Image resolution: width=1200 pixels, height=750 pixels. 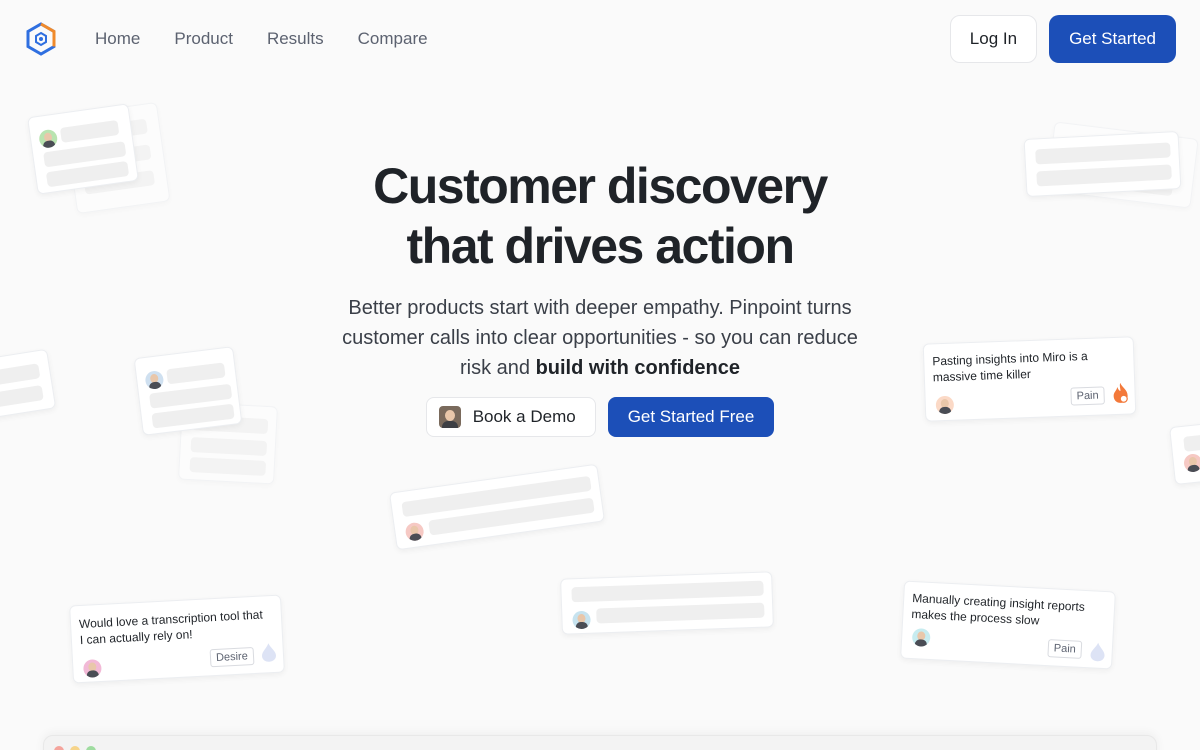 What do you see at coordinates (91, 748) in the screenshot?
I see `window-maximize-dot` at bounding box center [91, 748].